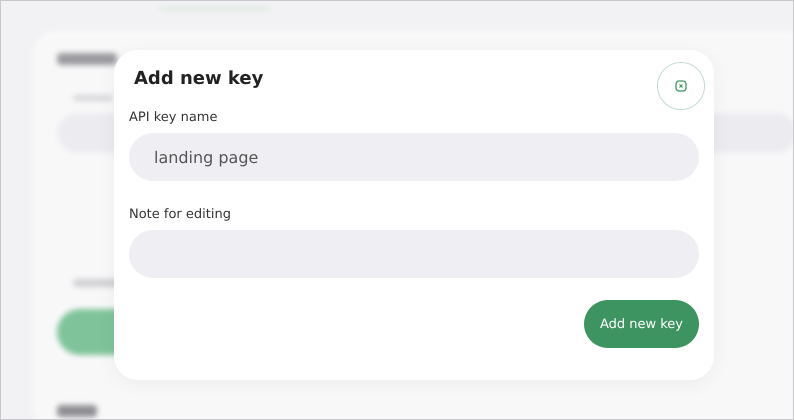 This screenshot has height=420, width=794. I want to click on add-key-button: Add new key, so click(641, 324).